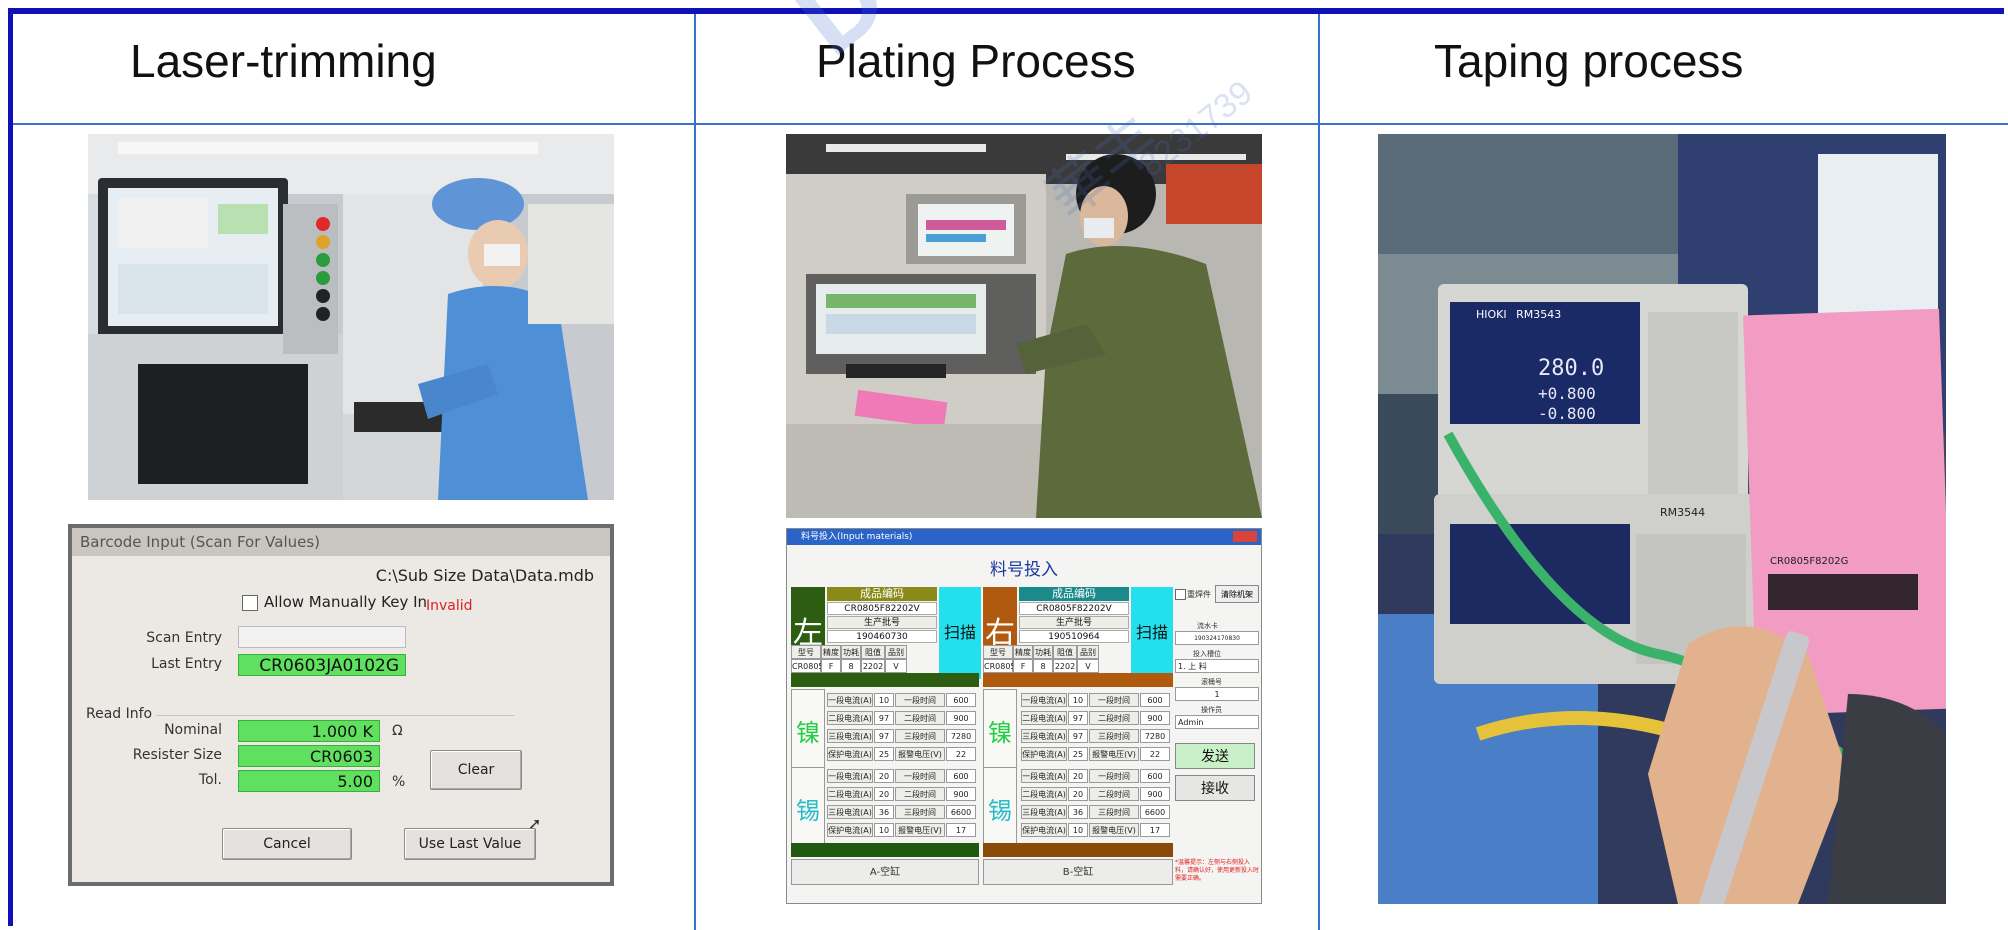 The image size is (2008, 930). Describe the element at coordinates (884, 754) in the screenshot. I see `left-nickel-rows-cell: 25` at that location.